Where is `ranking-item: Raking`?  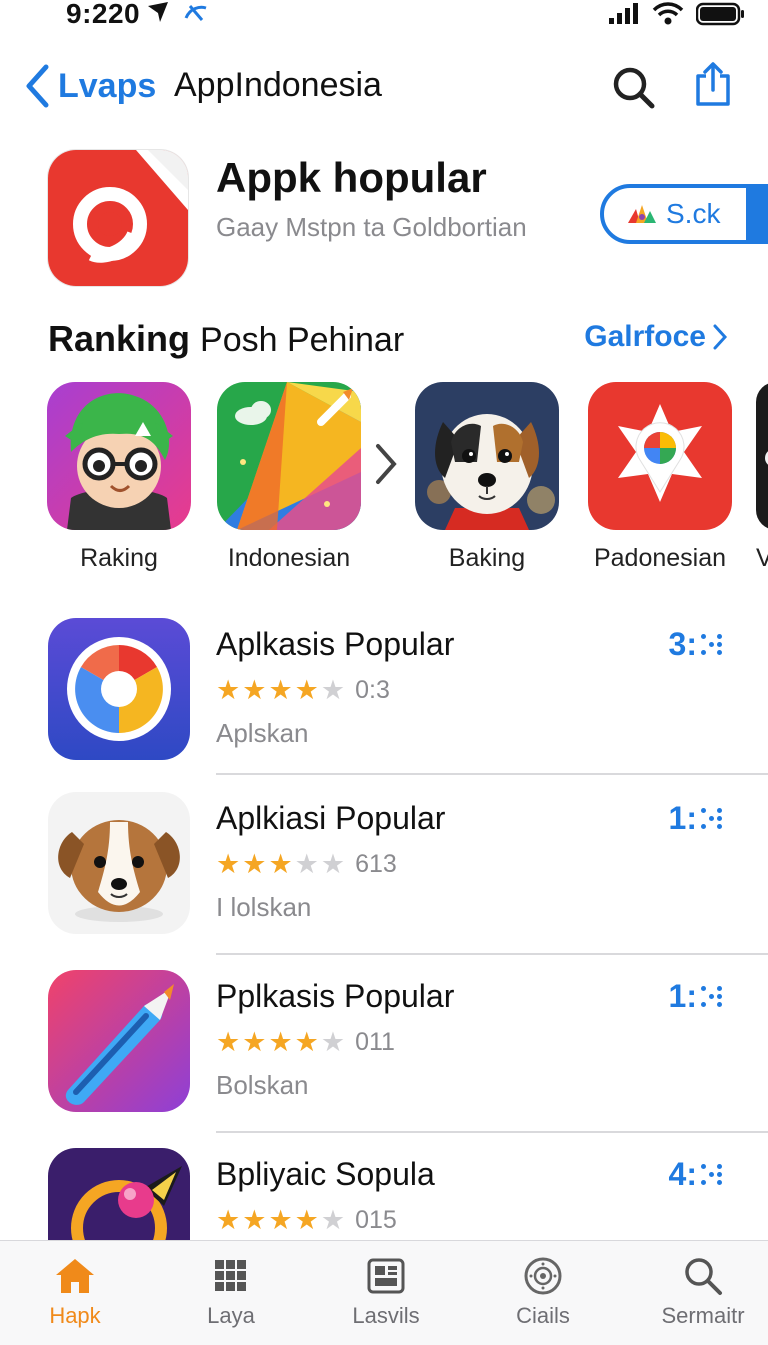 ranking-item: Raking is located at coordinates (119, 477).